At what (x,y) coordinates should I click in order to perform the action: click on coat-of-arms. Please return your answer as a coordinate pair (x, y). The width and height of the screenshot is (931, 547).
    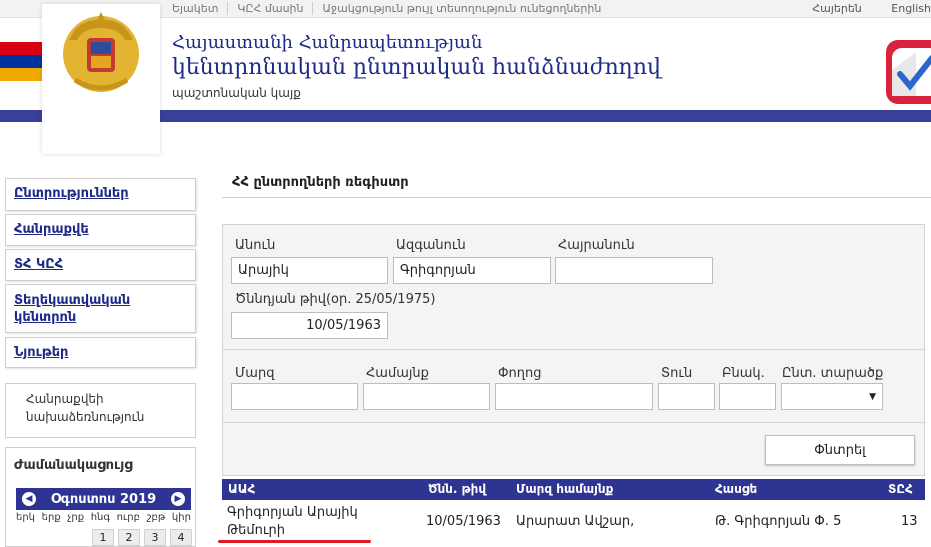
    Looking at the image, I should click on (101, 79).